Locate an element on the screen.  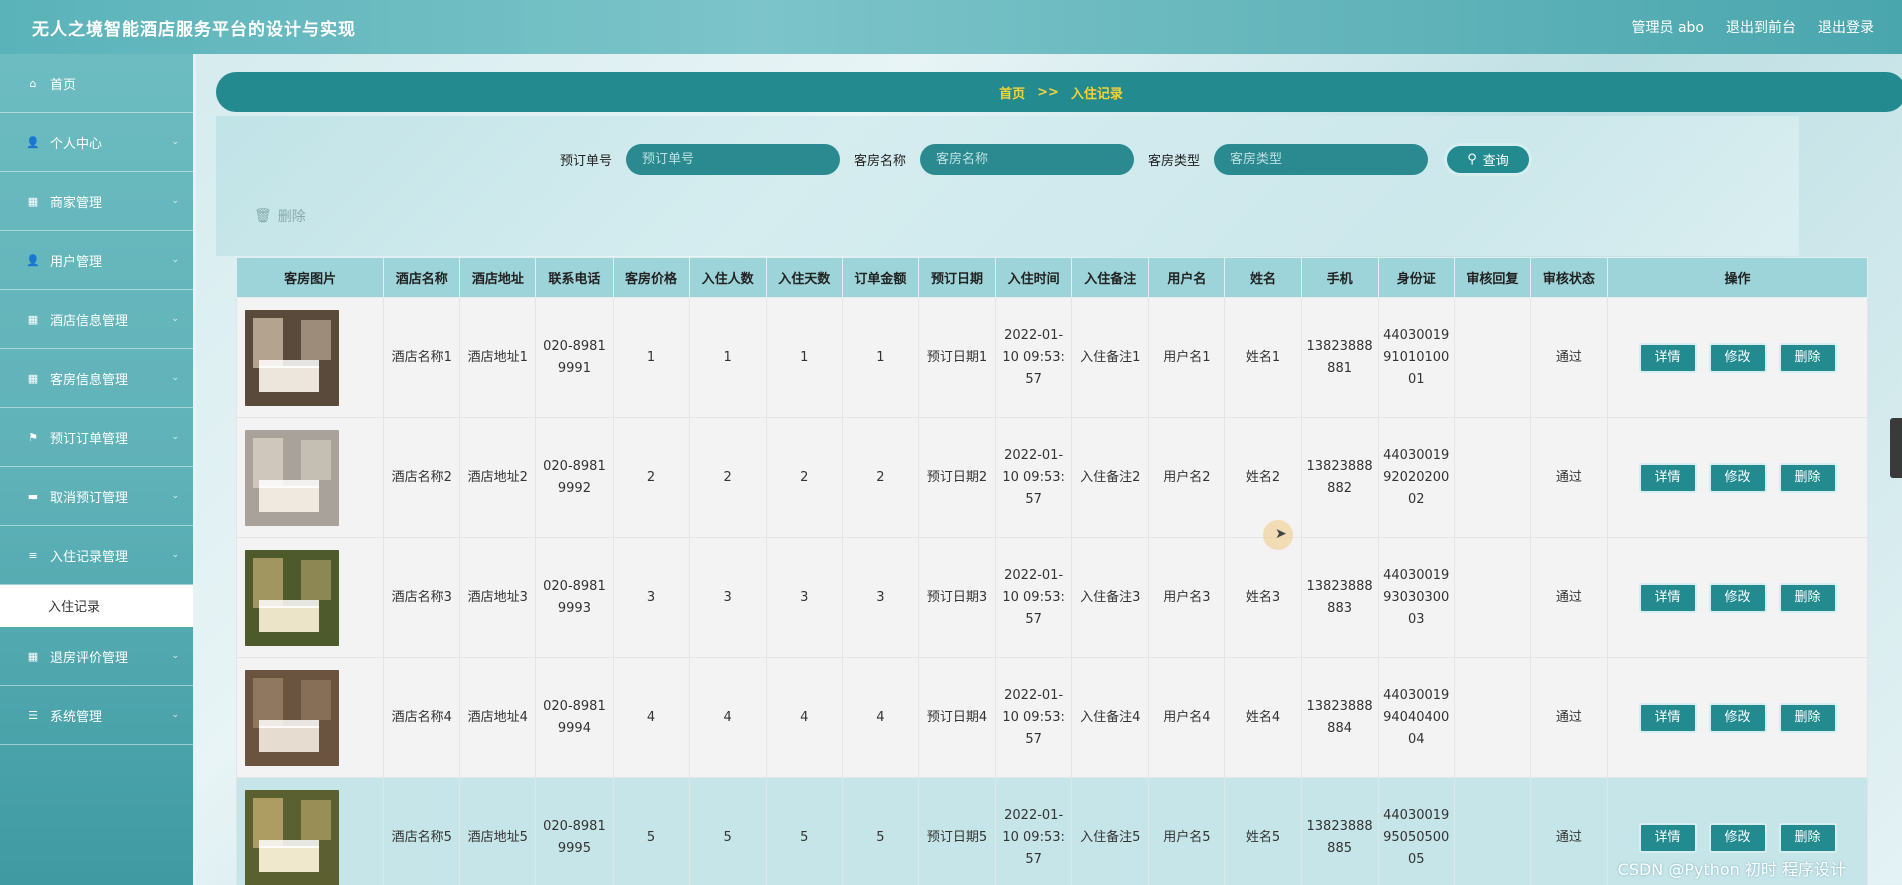
search-button: ⚲ 查询 is located at coordinates (1488, 159).